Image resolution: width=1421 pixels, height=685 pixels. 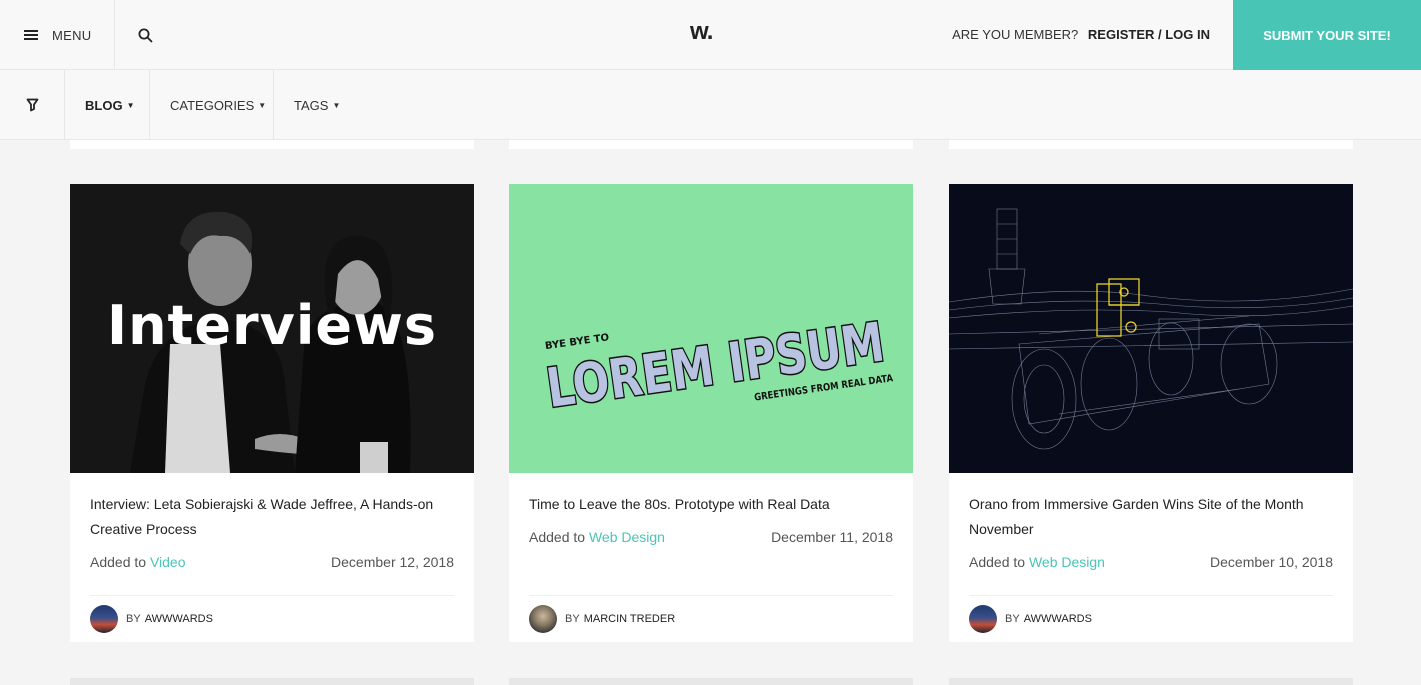 I want to click on subnav-blog: BLOG ▼, so click(x=107, y=105).